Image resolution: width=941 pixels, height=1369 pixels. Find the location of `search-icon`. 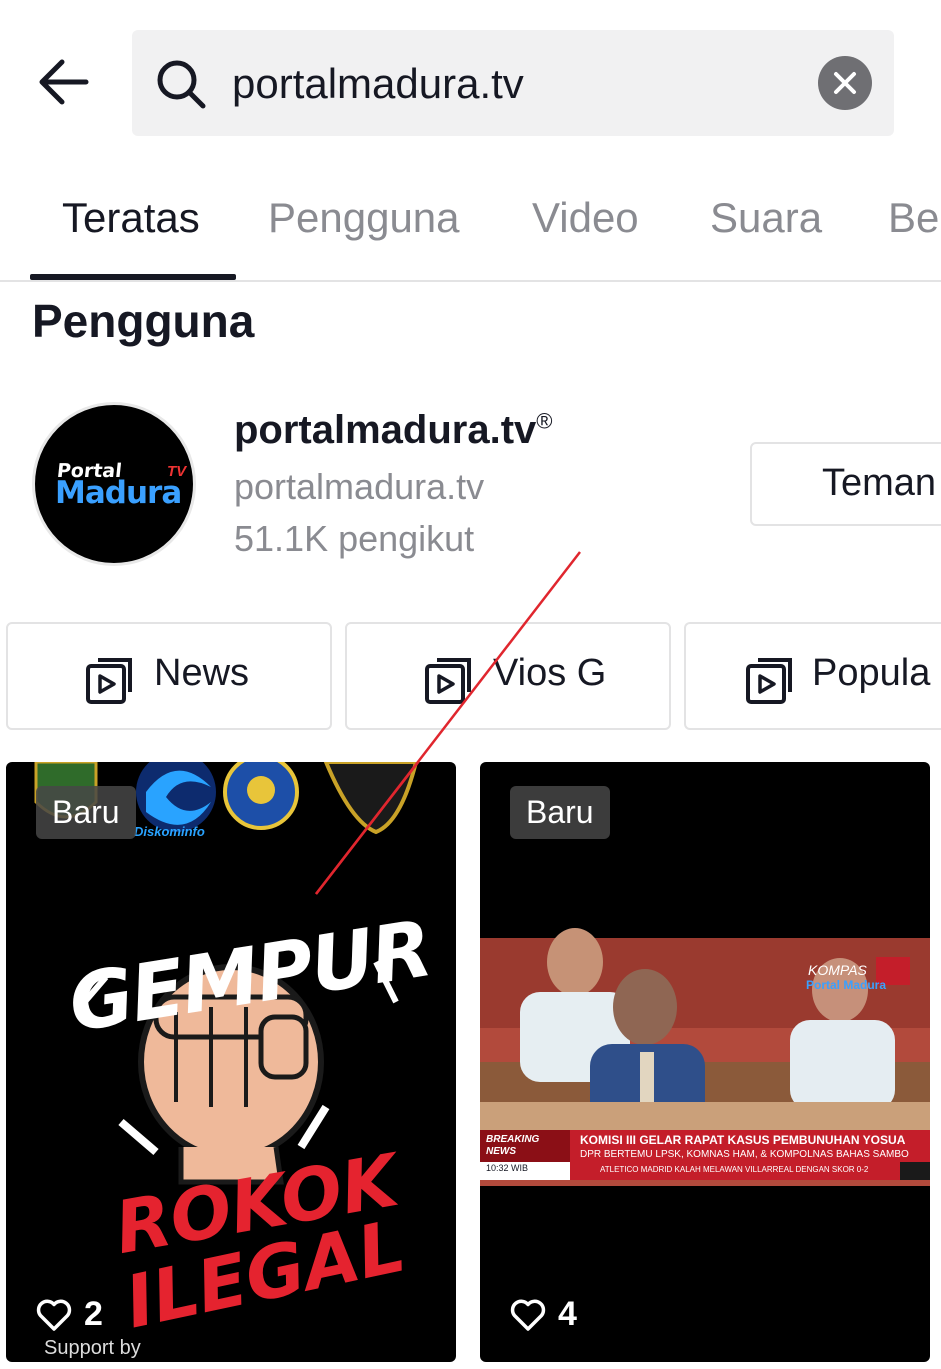

search-icon is located at coordinates (181, 84).